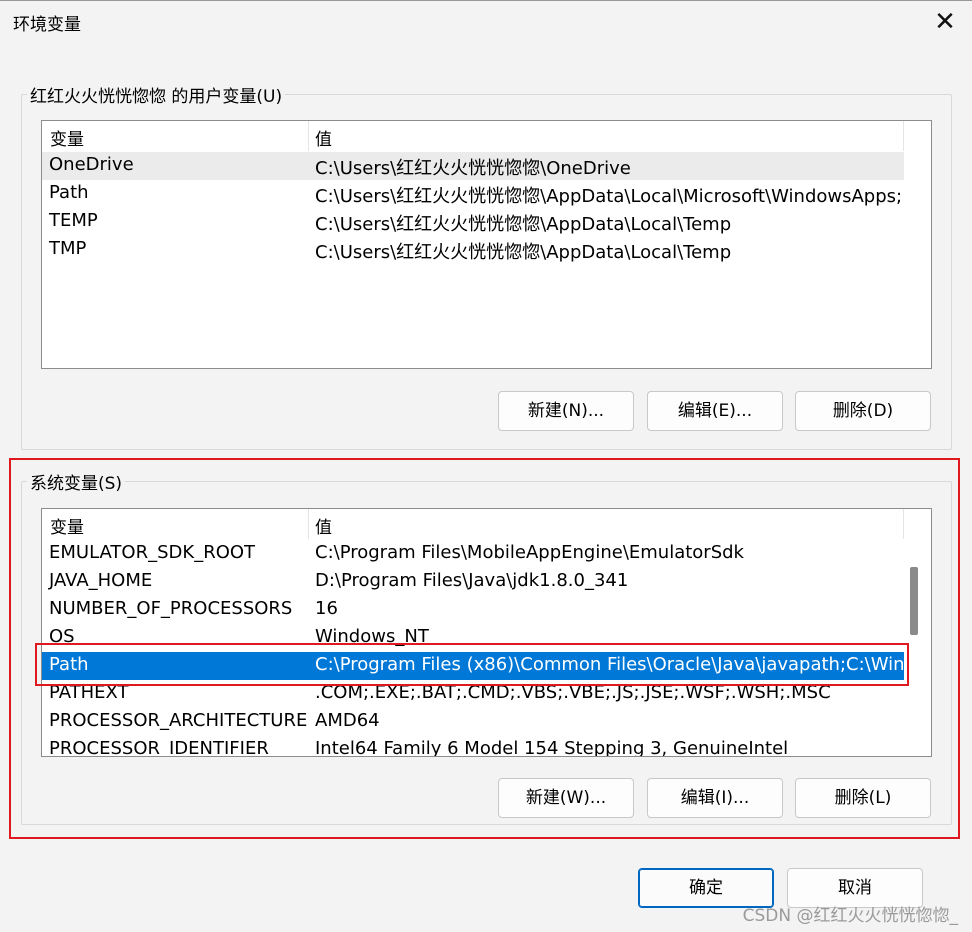 The width and height of the screenshot is (972, 932). Describe the element at coordinates (73, 220) in the screenshot. I see `var-name: TEMP` at that location.